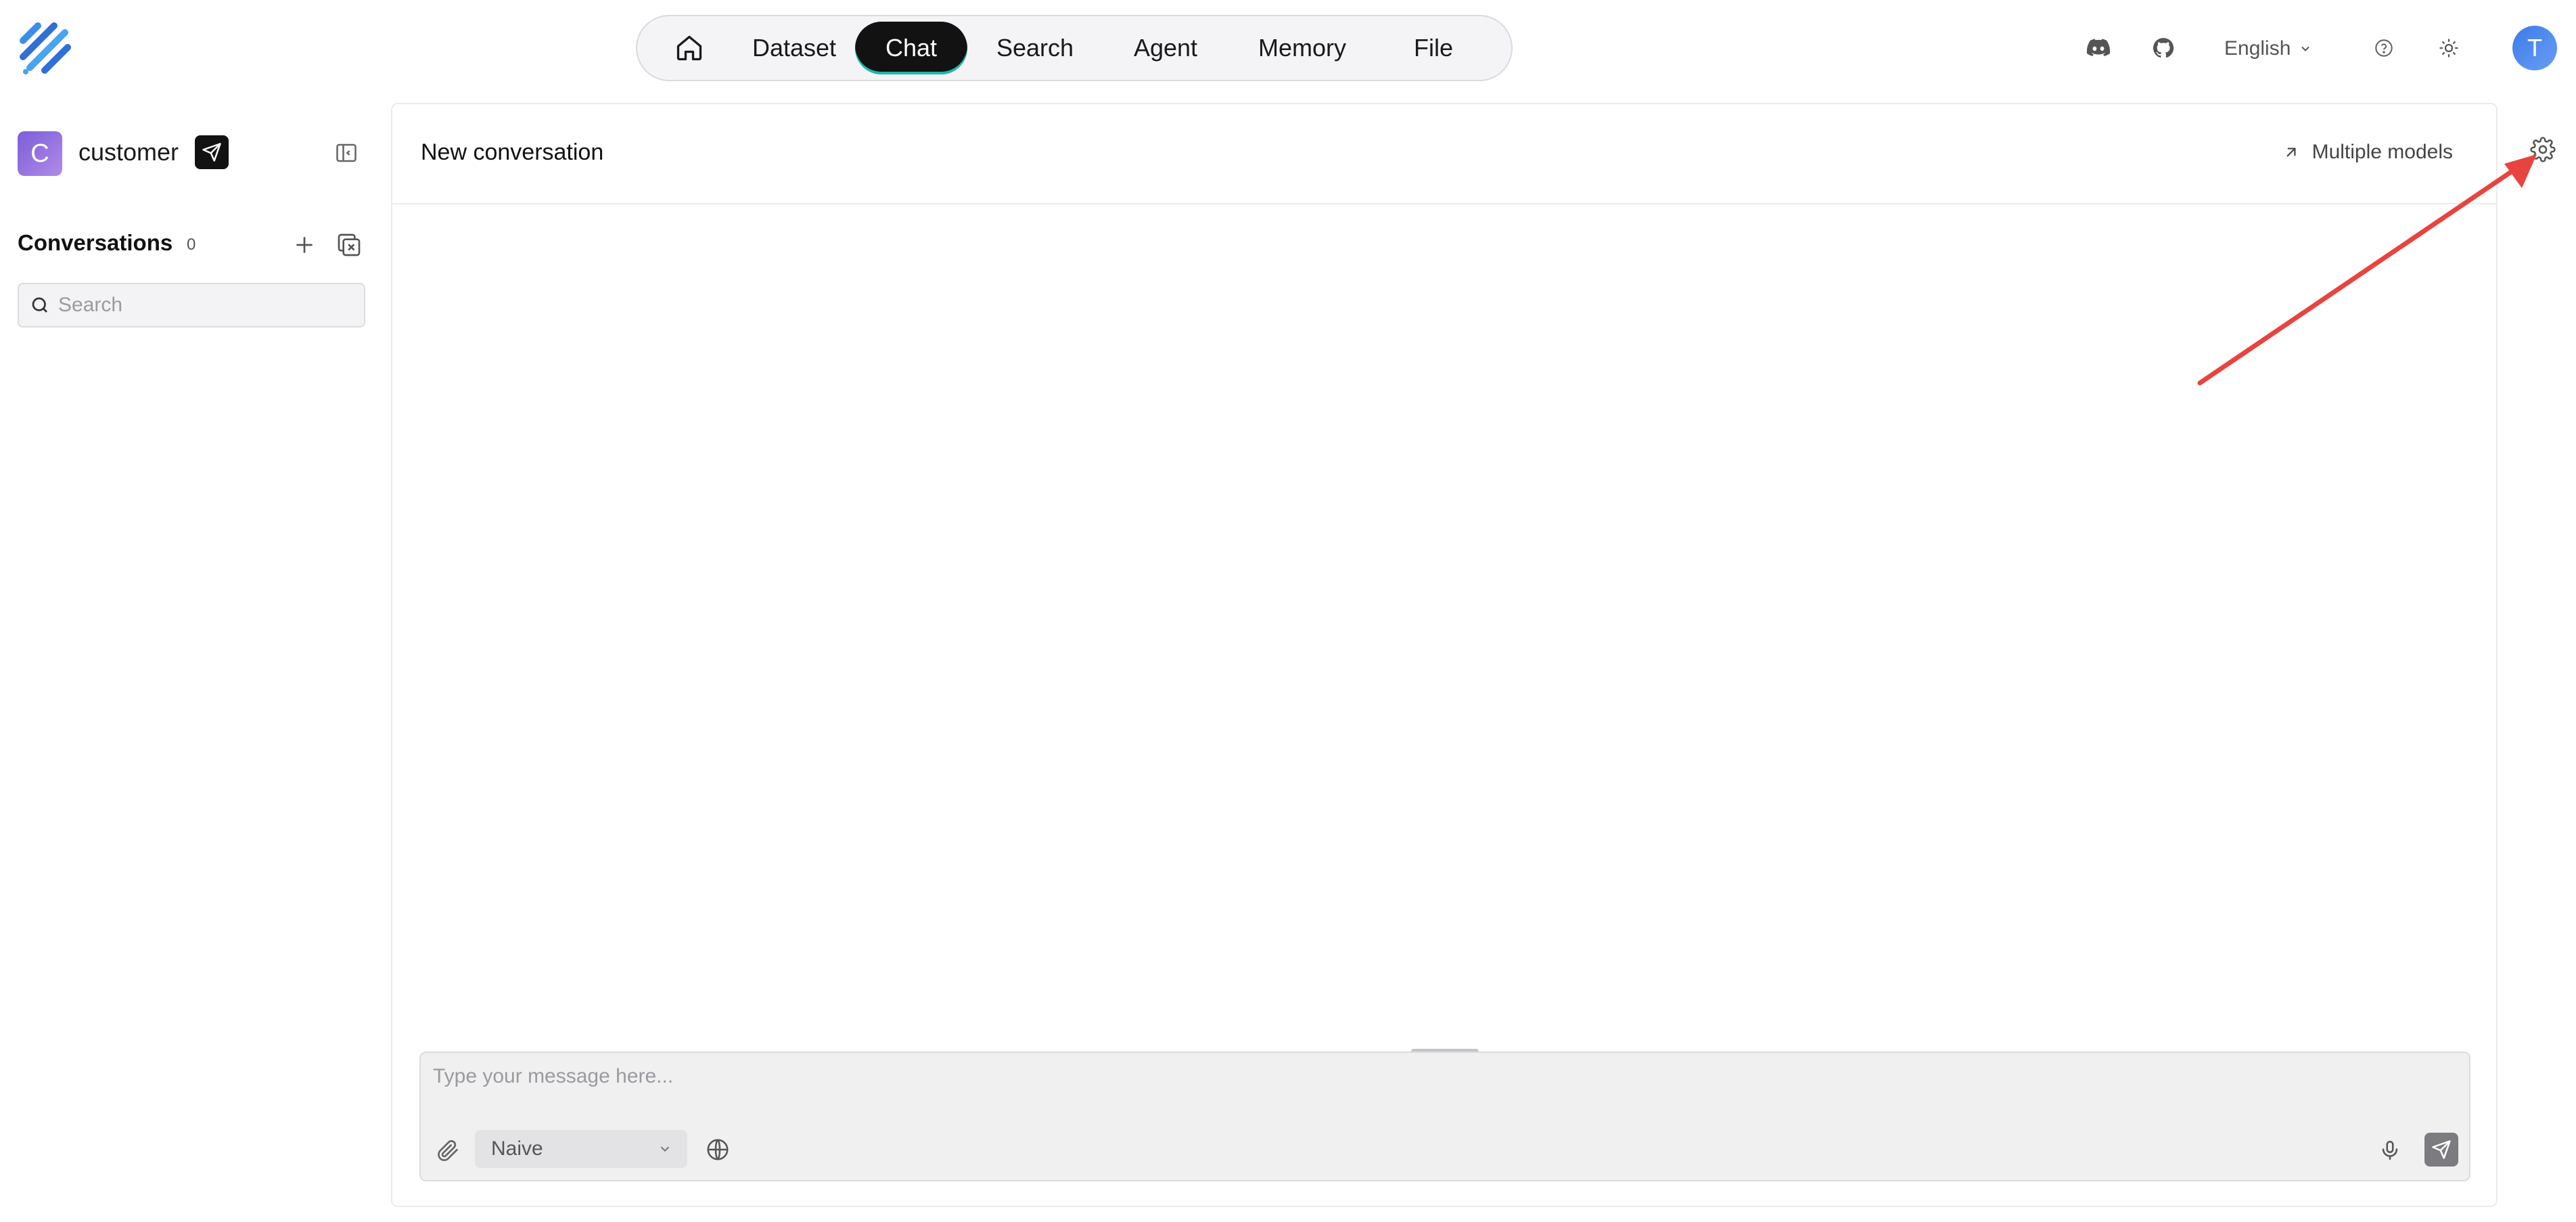 Image resolution: width=2576 pixels, height=1222 pixels. I want to click on message-input, so click(1441, 1088).